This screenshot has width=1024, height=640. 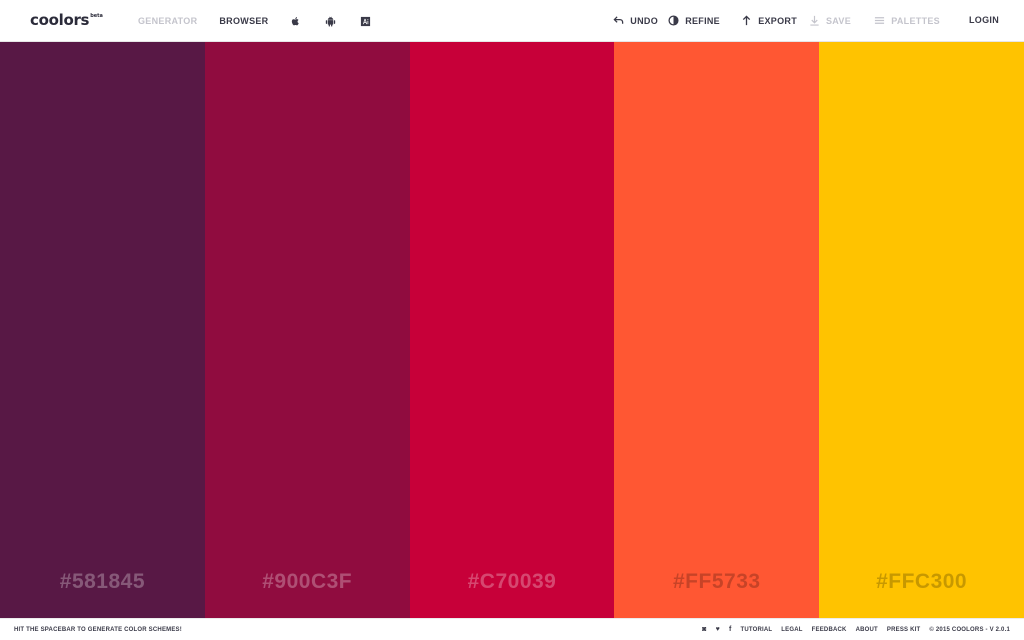 What do you see at coordinates (984, 20) in the screenshot?
I see `login-button: LOGIN` at bounding box center [984, 20].